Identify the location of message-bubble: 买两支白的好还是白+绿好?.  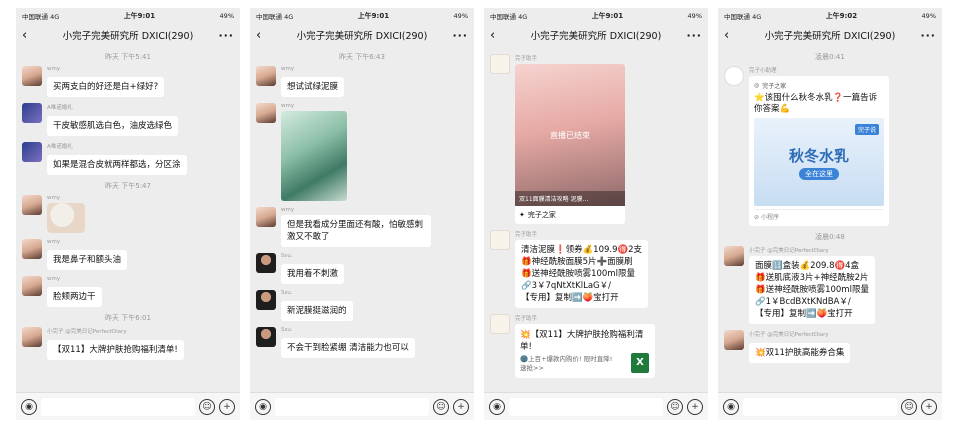
(106, 87).